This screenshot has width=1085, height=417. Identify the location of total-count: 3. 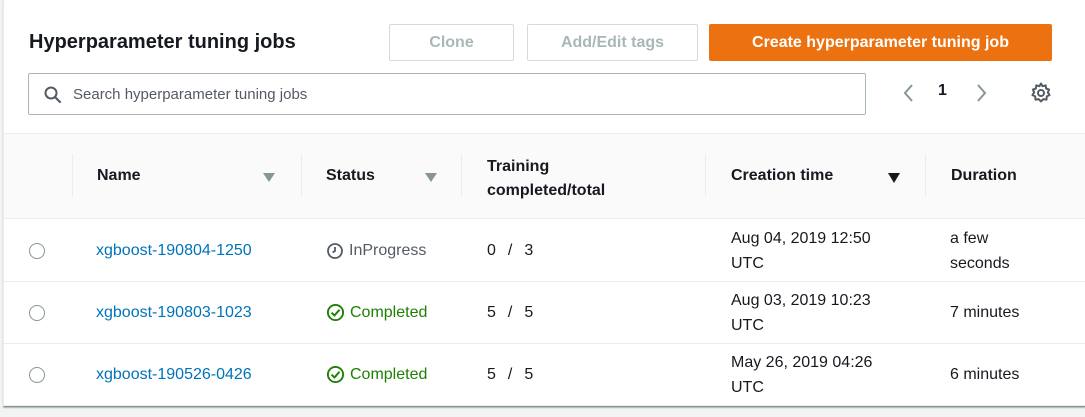
(529, 250).